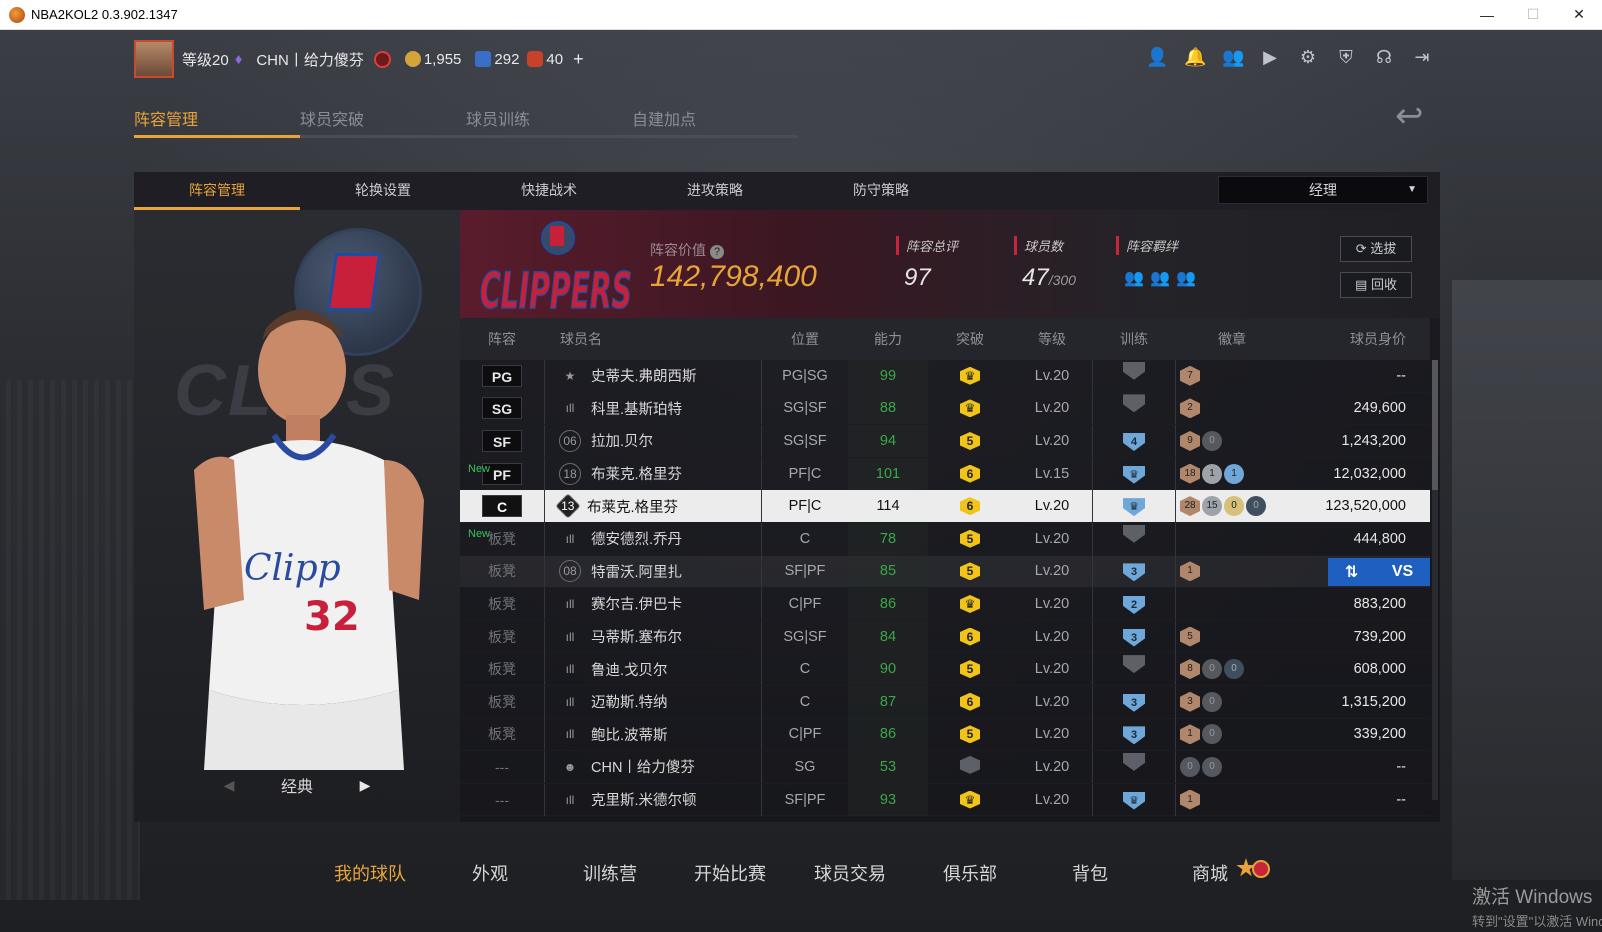 The image size is (1602, 932). What do you see at coordinates (1422, 57) in the screenshot?
I see `logout-icon: ⇥` at bounding box center [1422, 57].